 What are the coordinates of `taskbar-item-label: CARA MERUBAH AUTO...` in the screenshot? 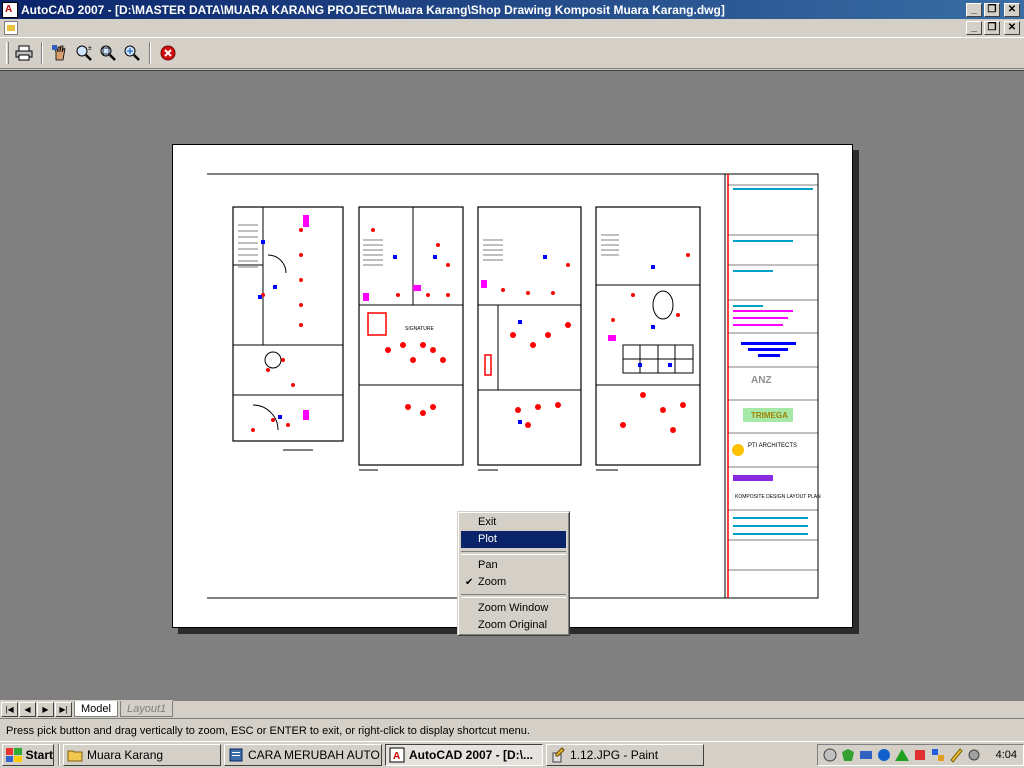 It's located at (315, 755).